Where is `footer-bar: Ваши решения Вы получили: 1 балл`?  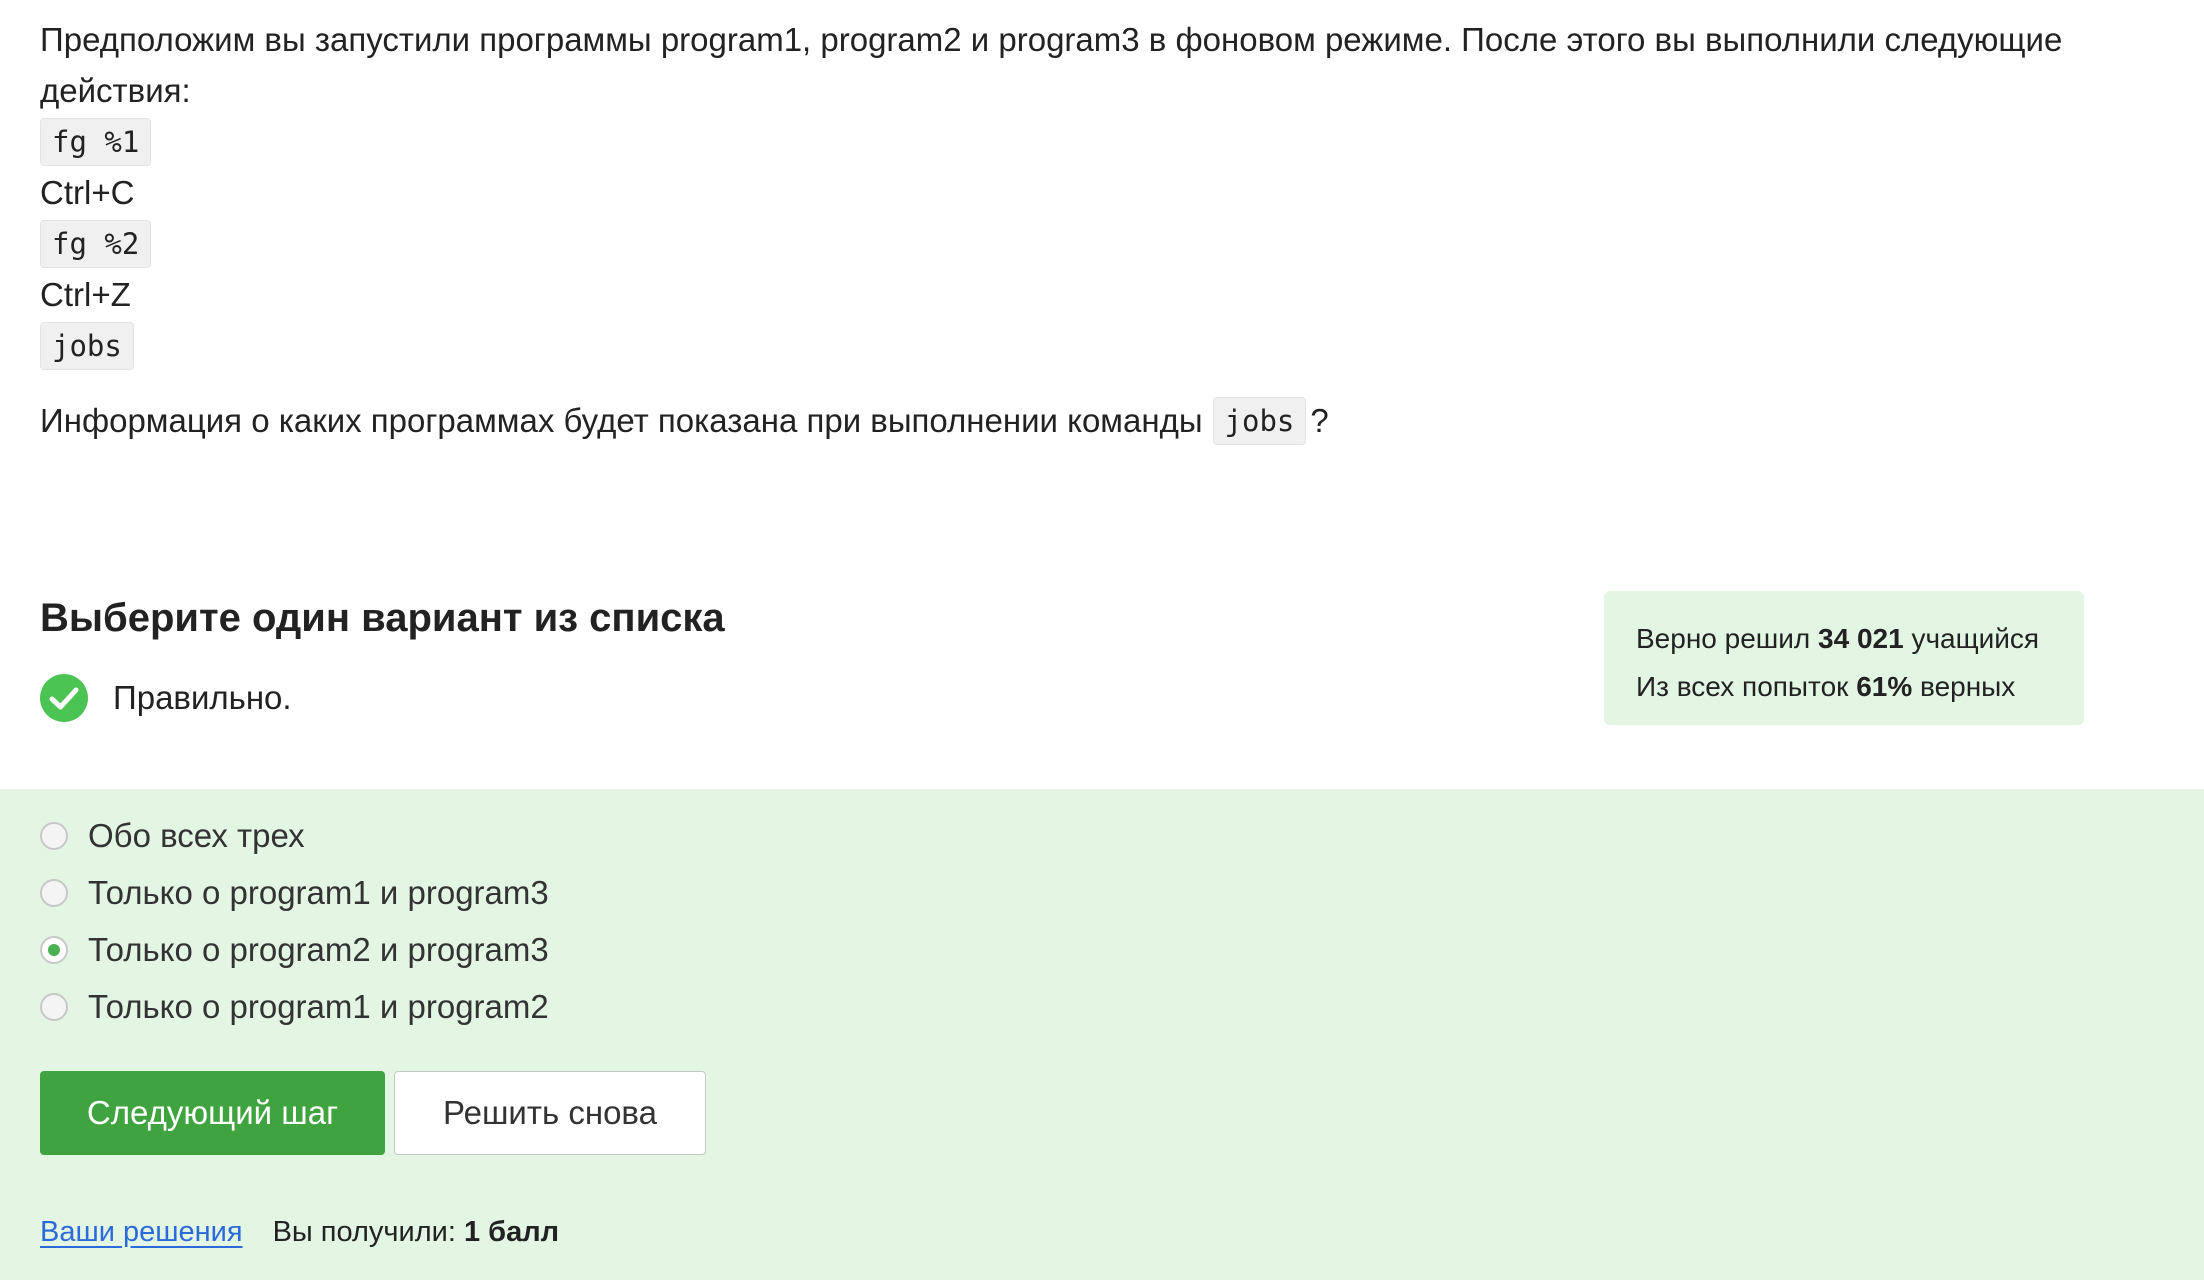
footer-bar: Ваши решения Вы получили: 1 балл is located at coordinates (299, 1232).